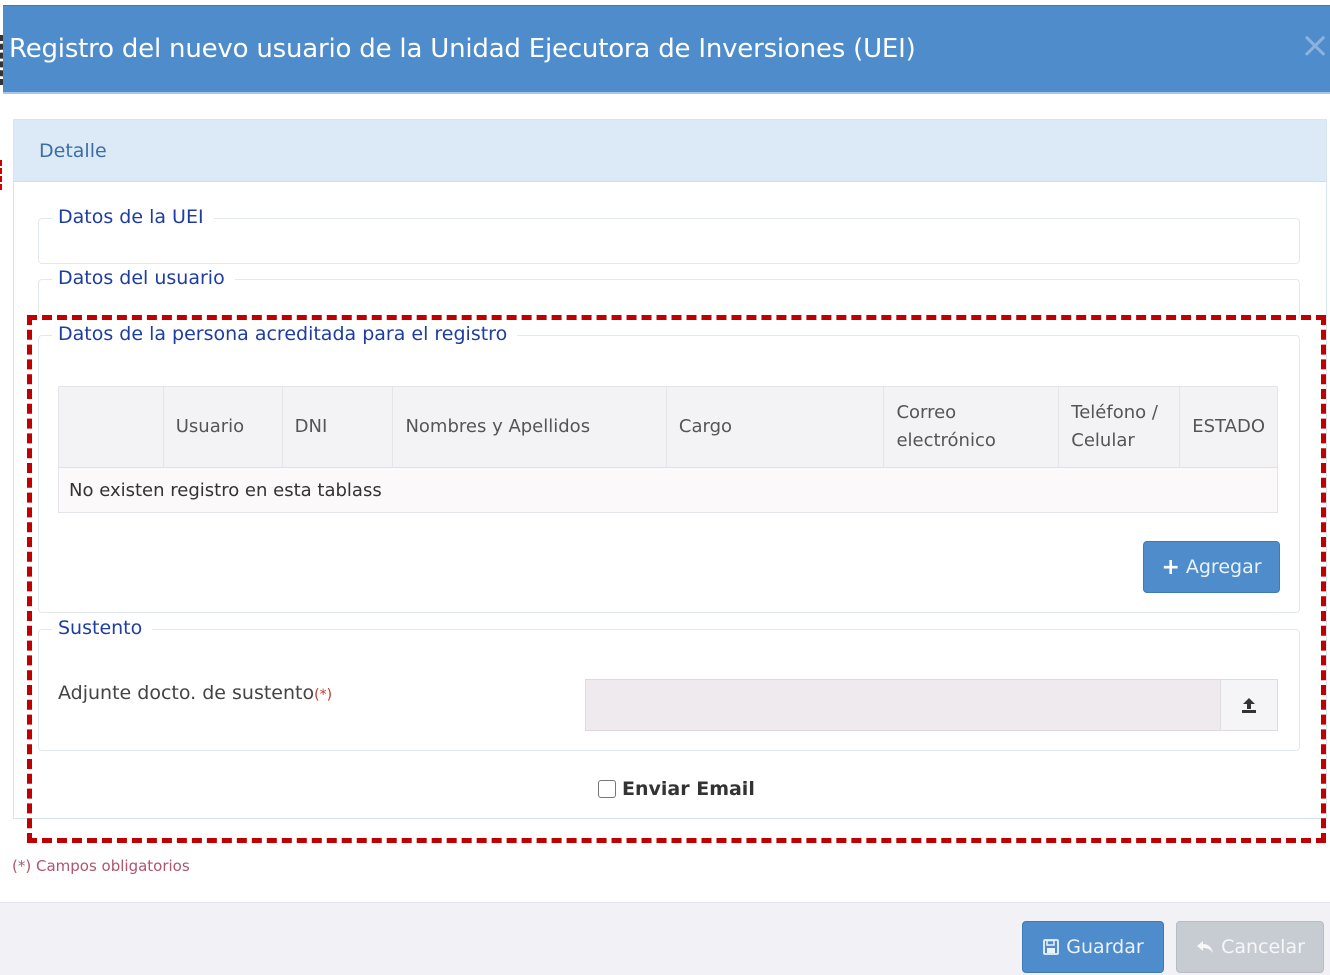 The height and width of the screenshot is (975, 1330). I want to click on required-marker: (*), so click(323, 695).